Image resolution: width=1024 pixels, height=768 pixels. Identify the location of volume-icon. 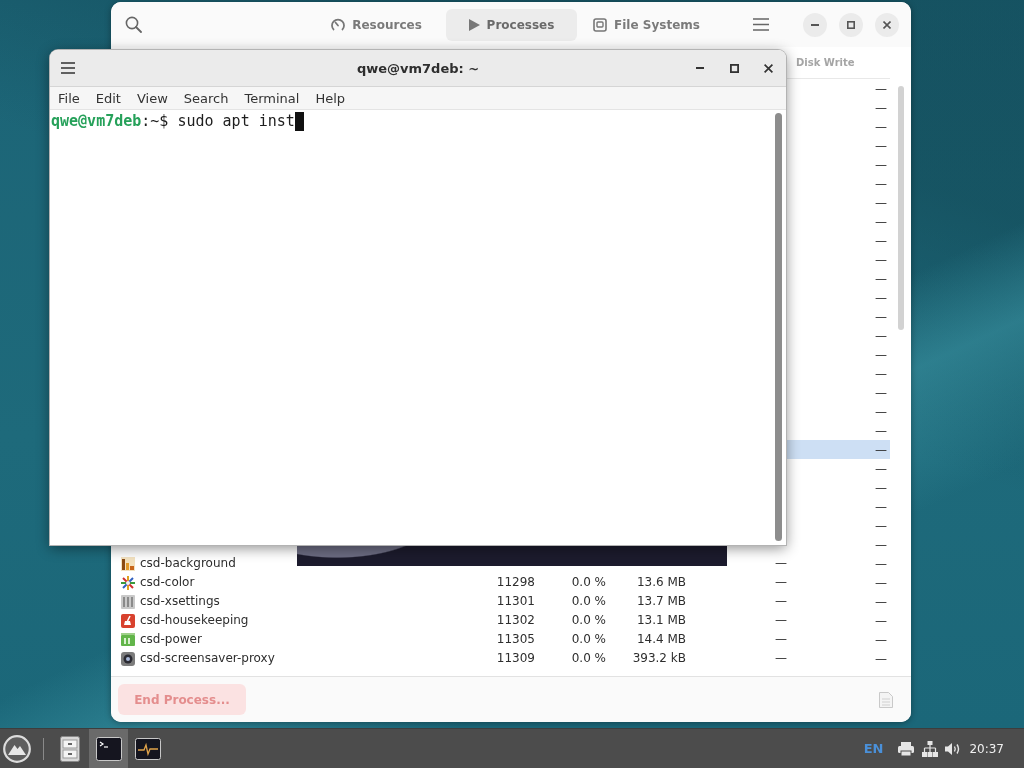
(953, 748).